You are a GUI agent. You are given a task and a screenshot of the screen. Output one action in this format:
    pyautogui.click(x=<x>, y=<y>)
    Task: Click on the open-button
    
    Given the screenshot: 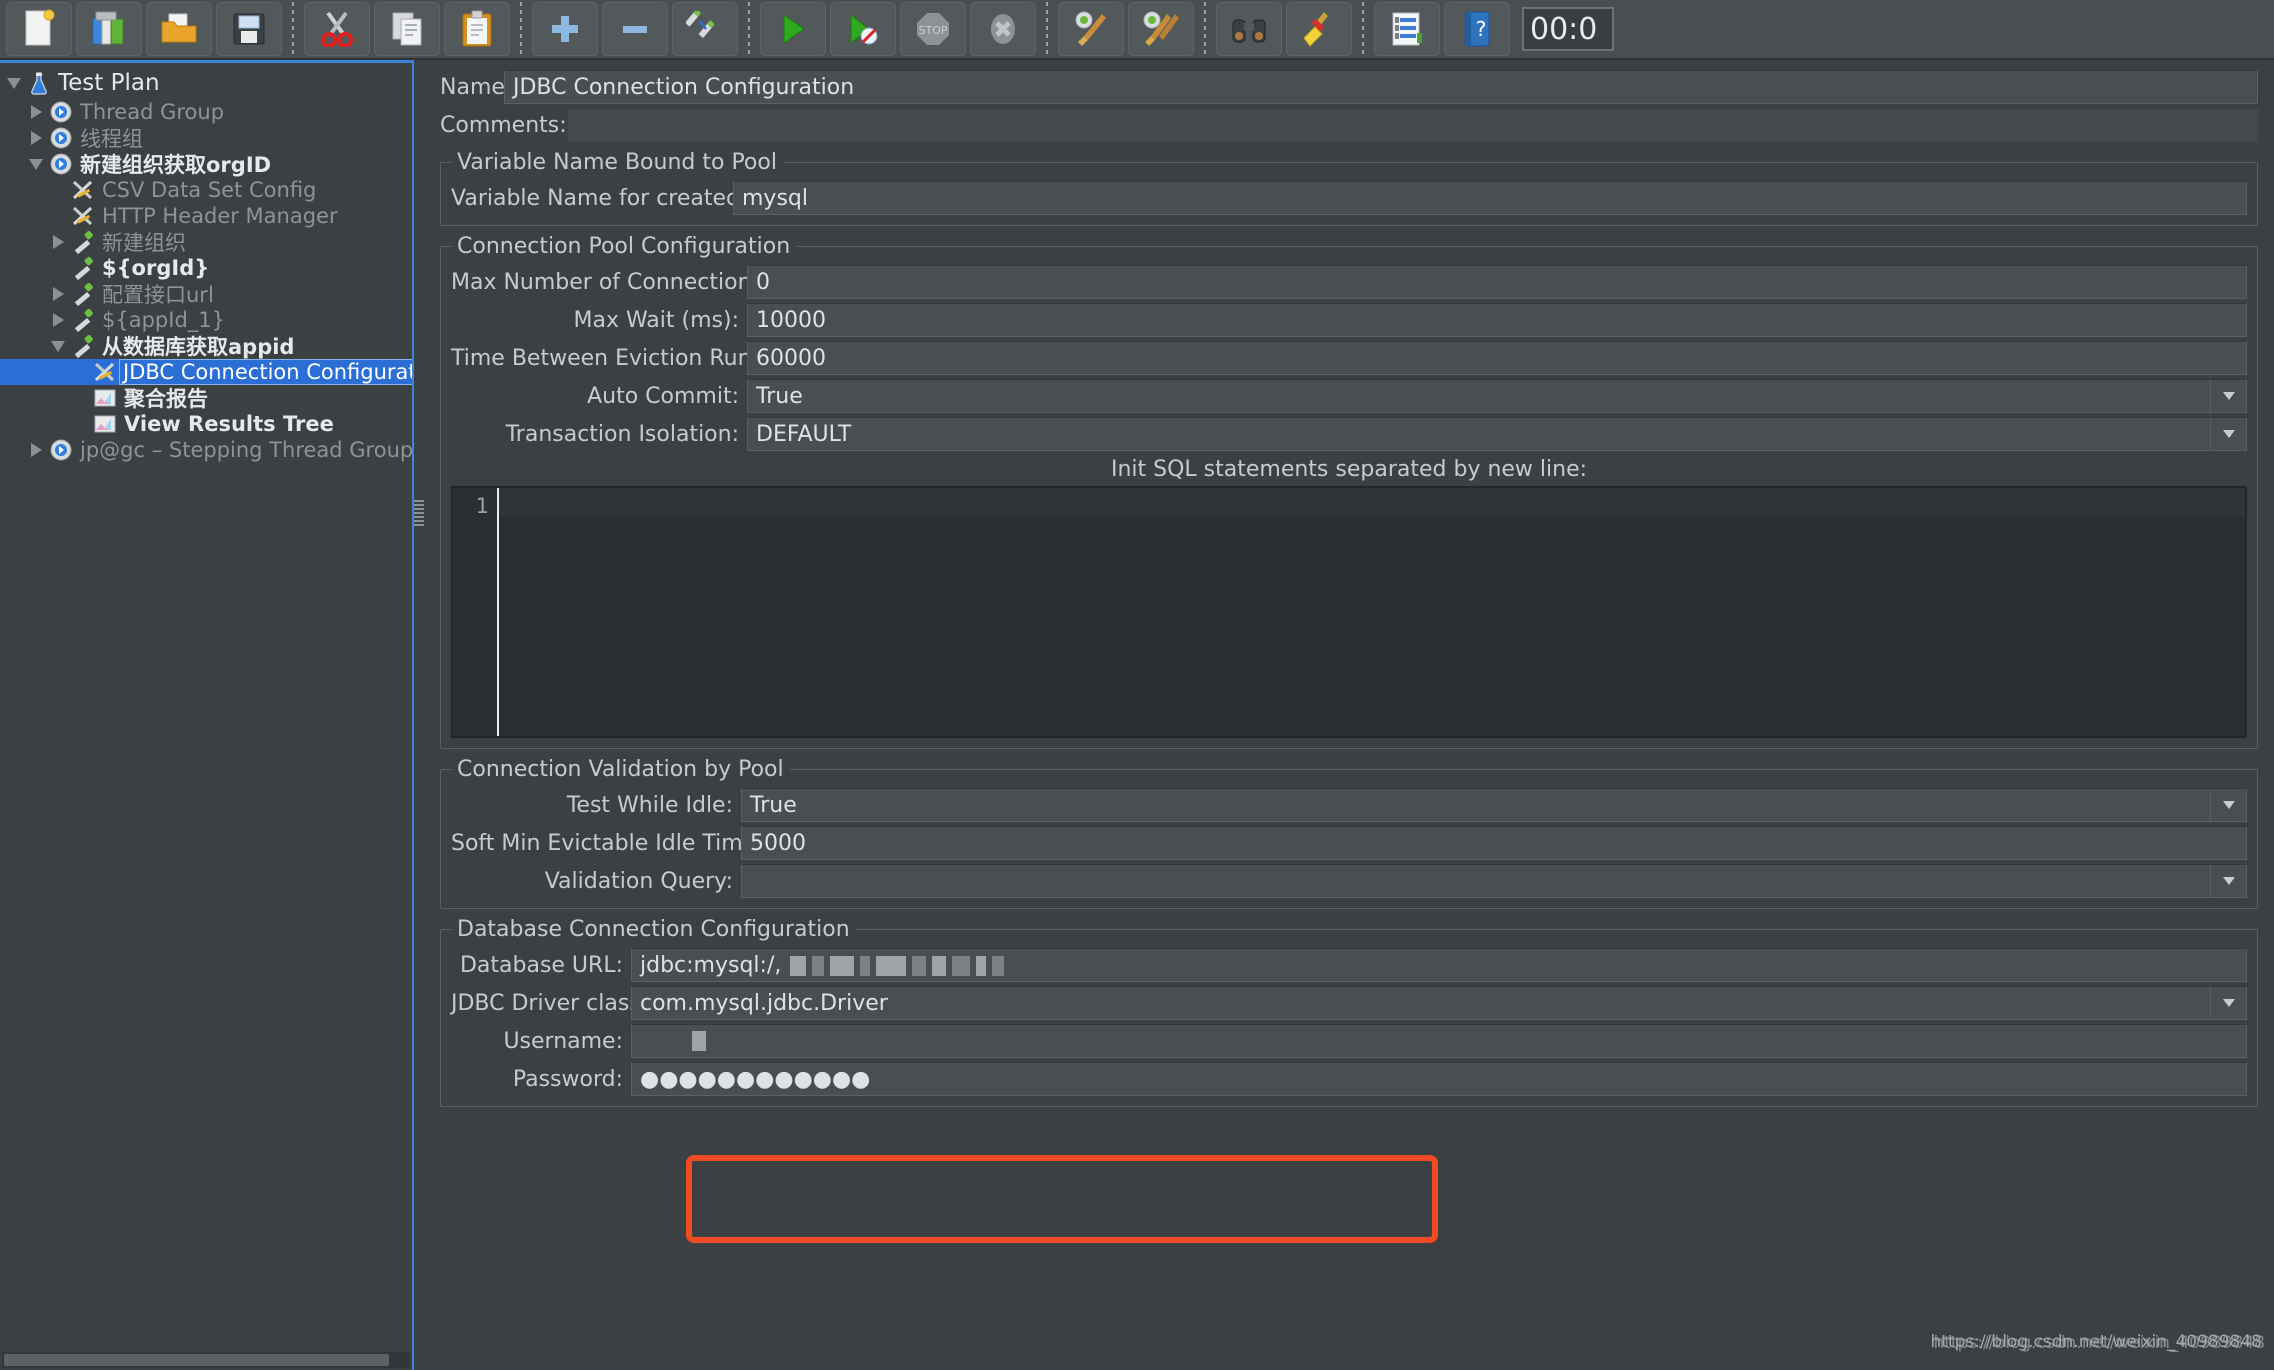 What is the action you would take?
    pyautogui.click(x=179, y=29)
    